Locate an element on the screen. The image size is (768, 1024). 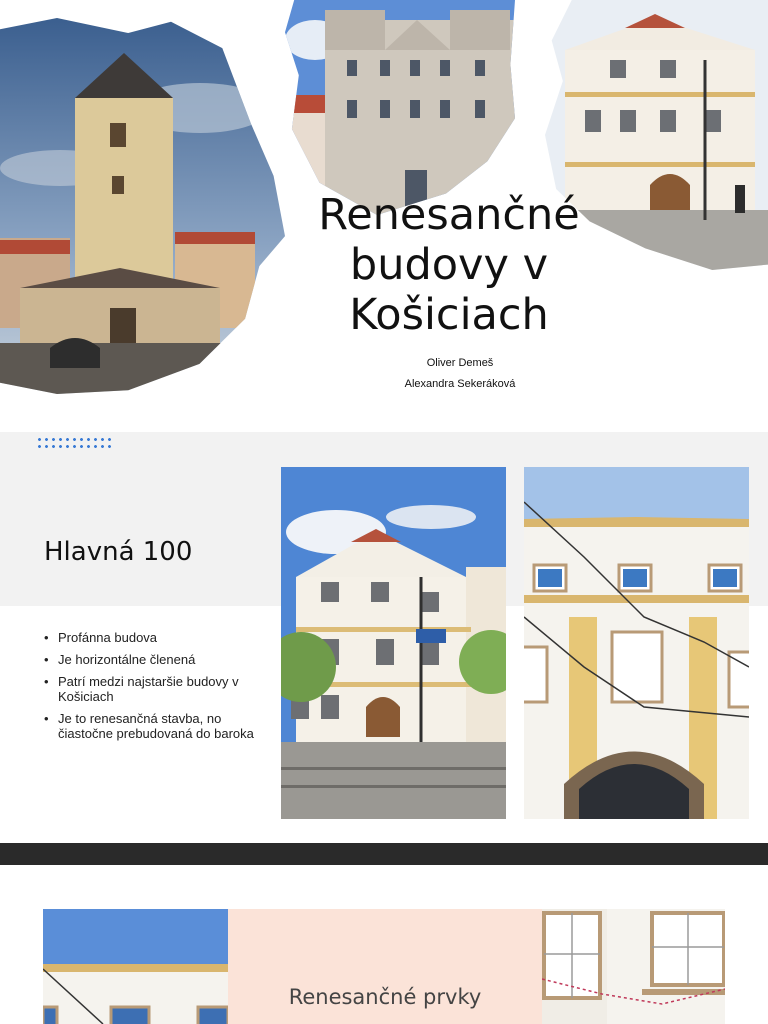
bullet-item: Profánna budova is located at coordinates (154, 637).